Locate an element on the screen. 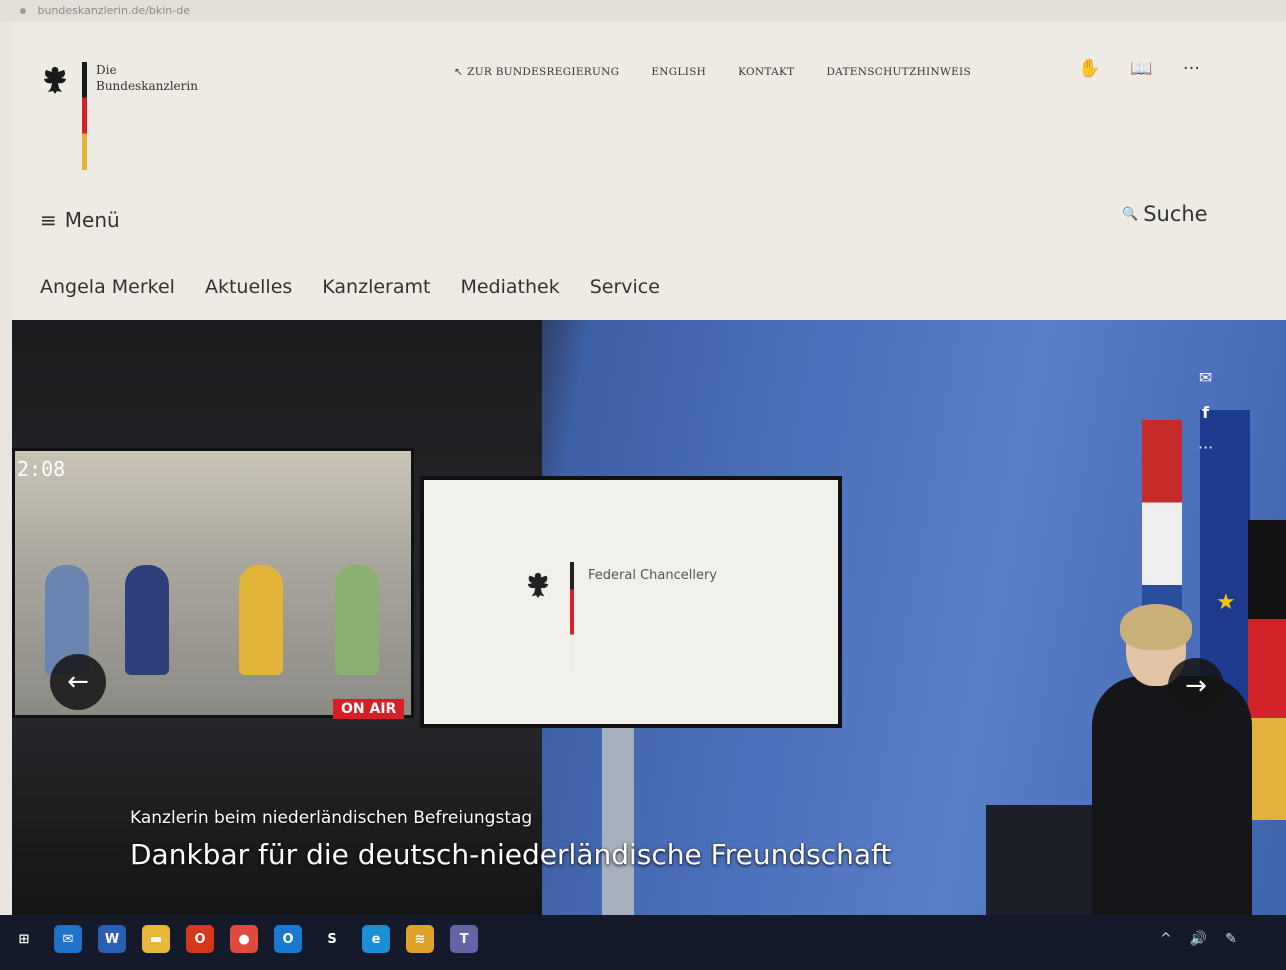  skype-or-sway-icon: S is located at coordinates (332, 939).